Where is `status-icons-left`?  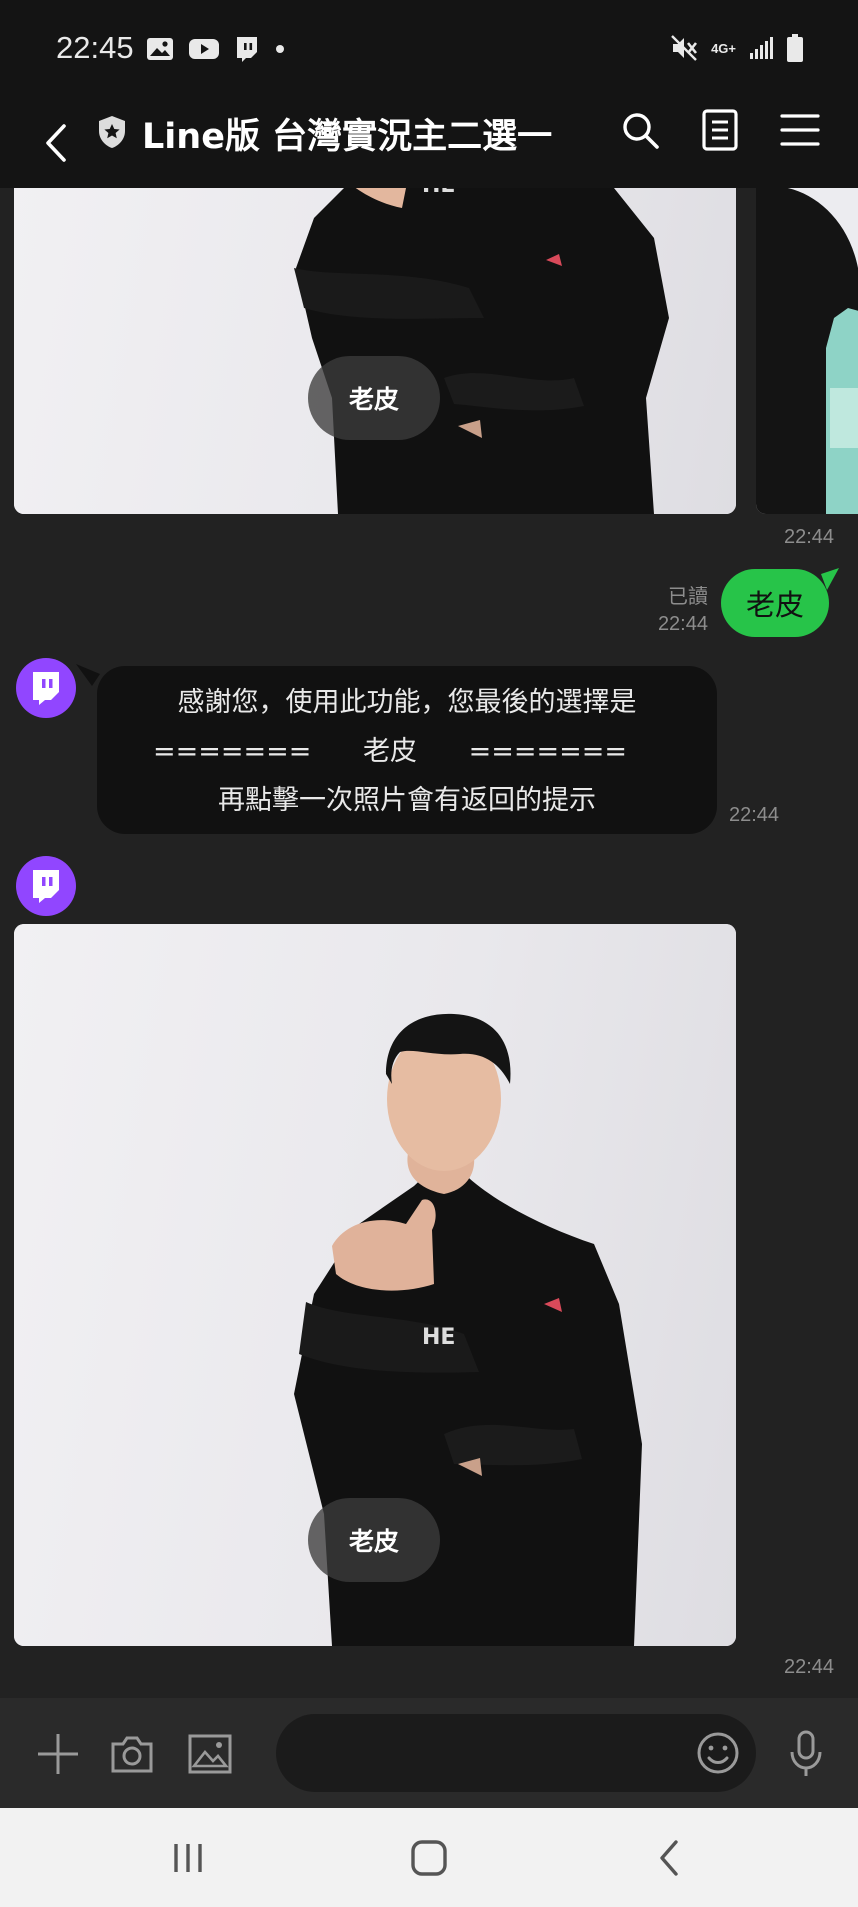
status-icons-left is located at coordinates (216, 49).